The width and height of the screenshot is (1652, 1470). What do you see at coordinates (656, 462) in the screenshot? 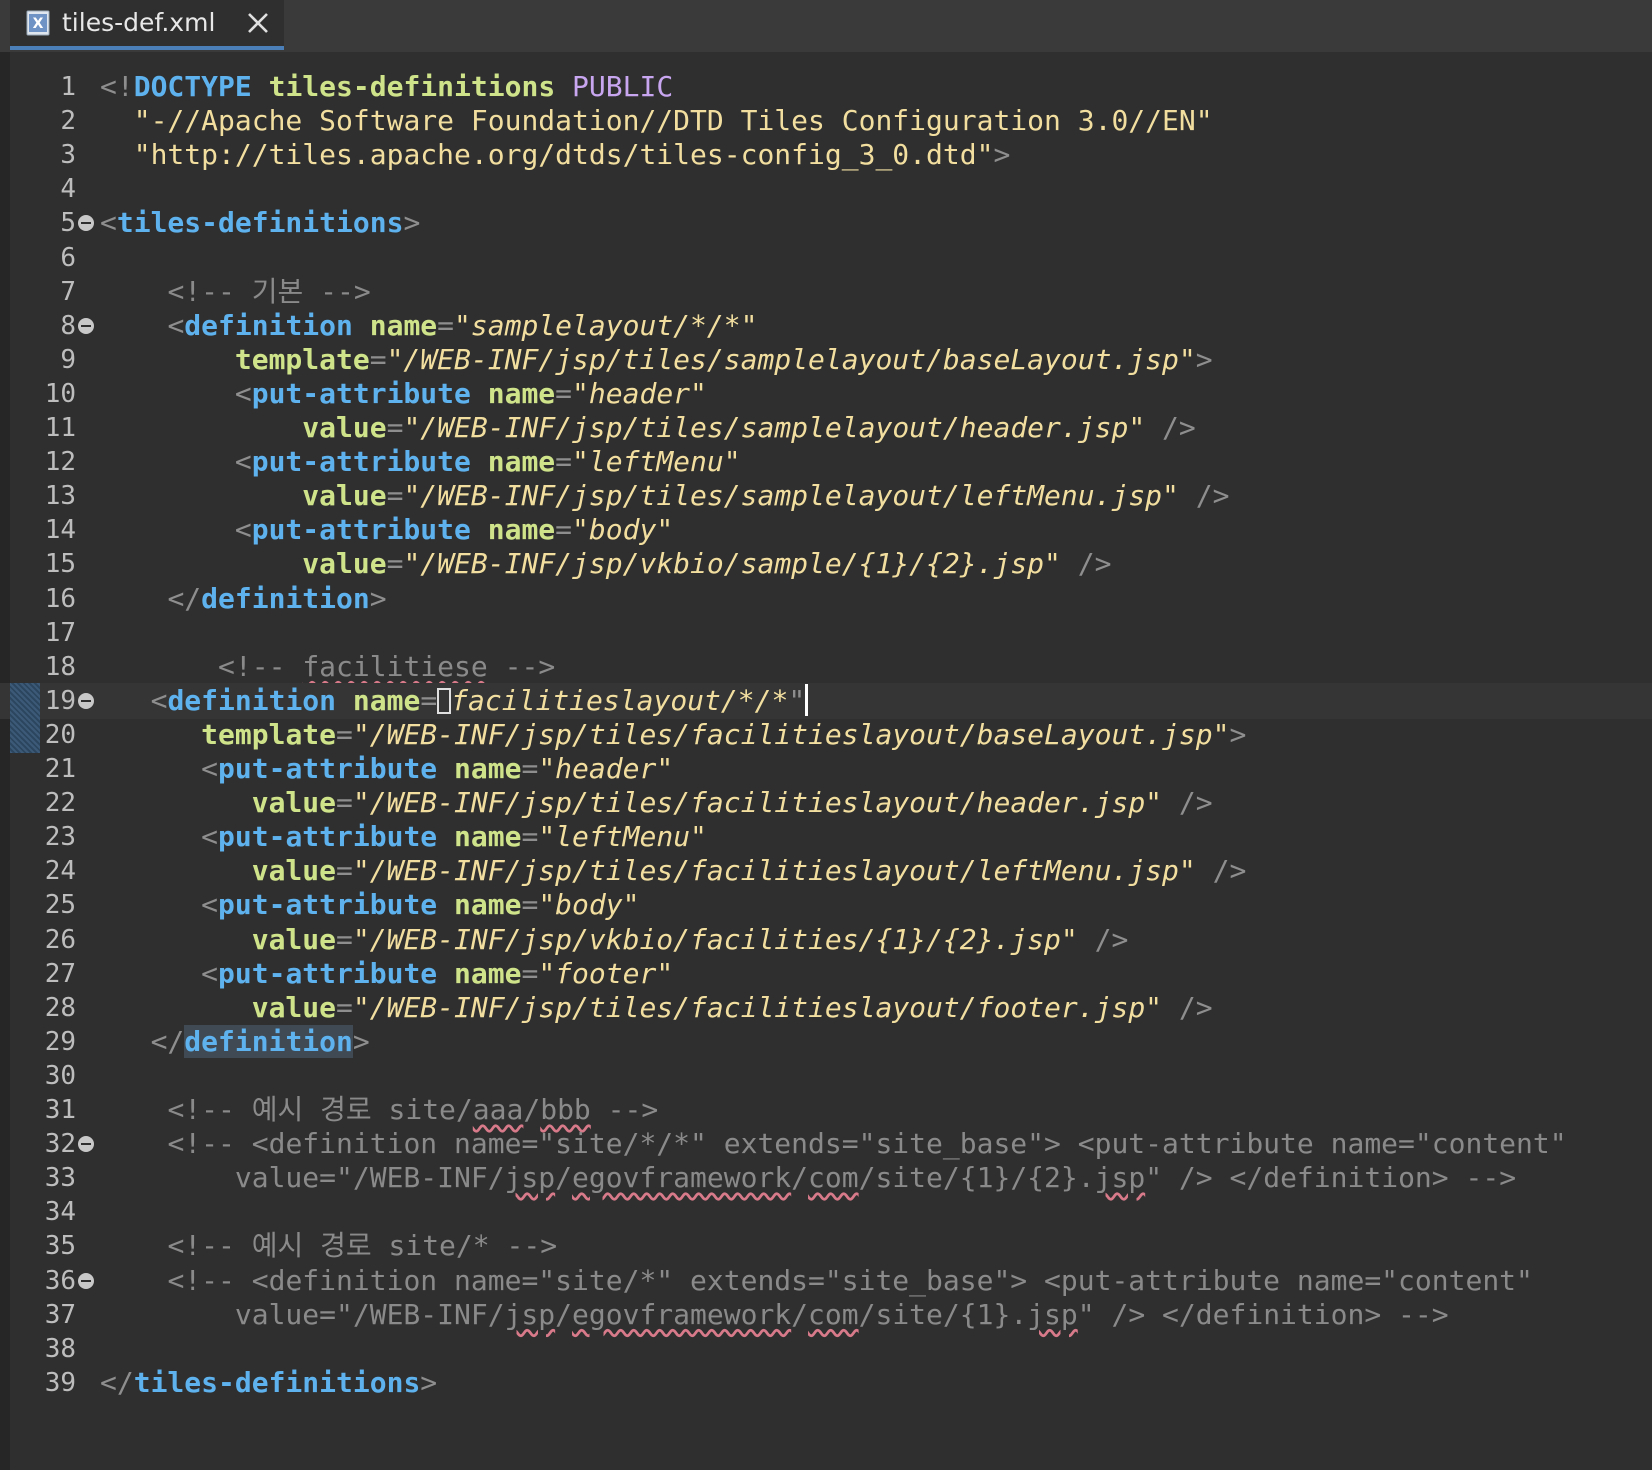
I see `attribute-value: "leftMenu"` at bounding box center [656, 462].